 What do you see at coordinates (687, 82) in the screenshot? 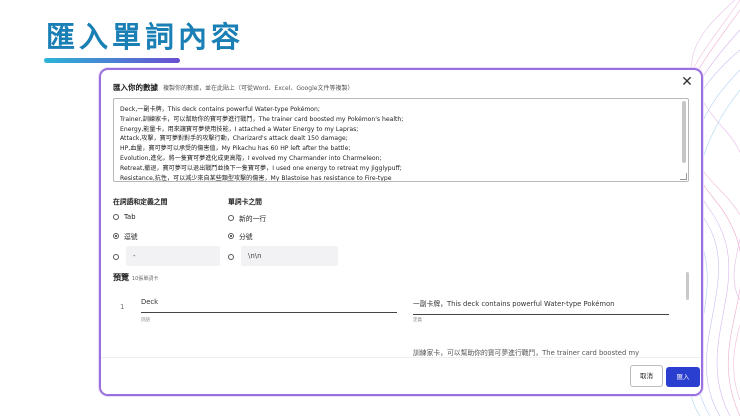
I see `close-icon: ✕` at bounding box center [687, 82].